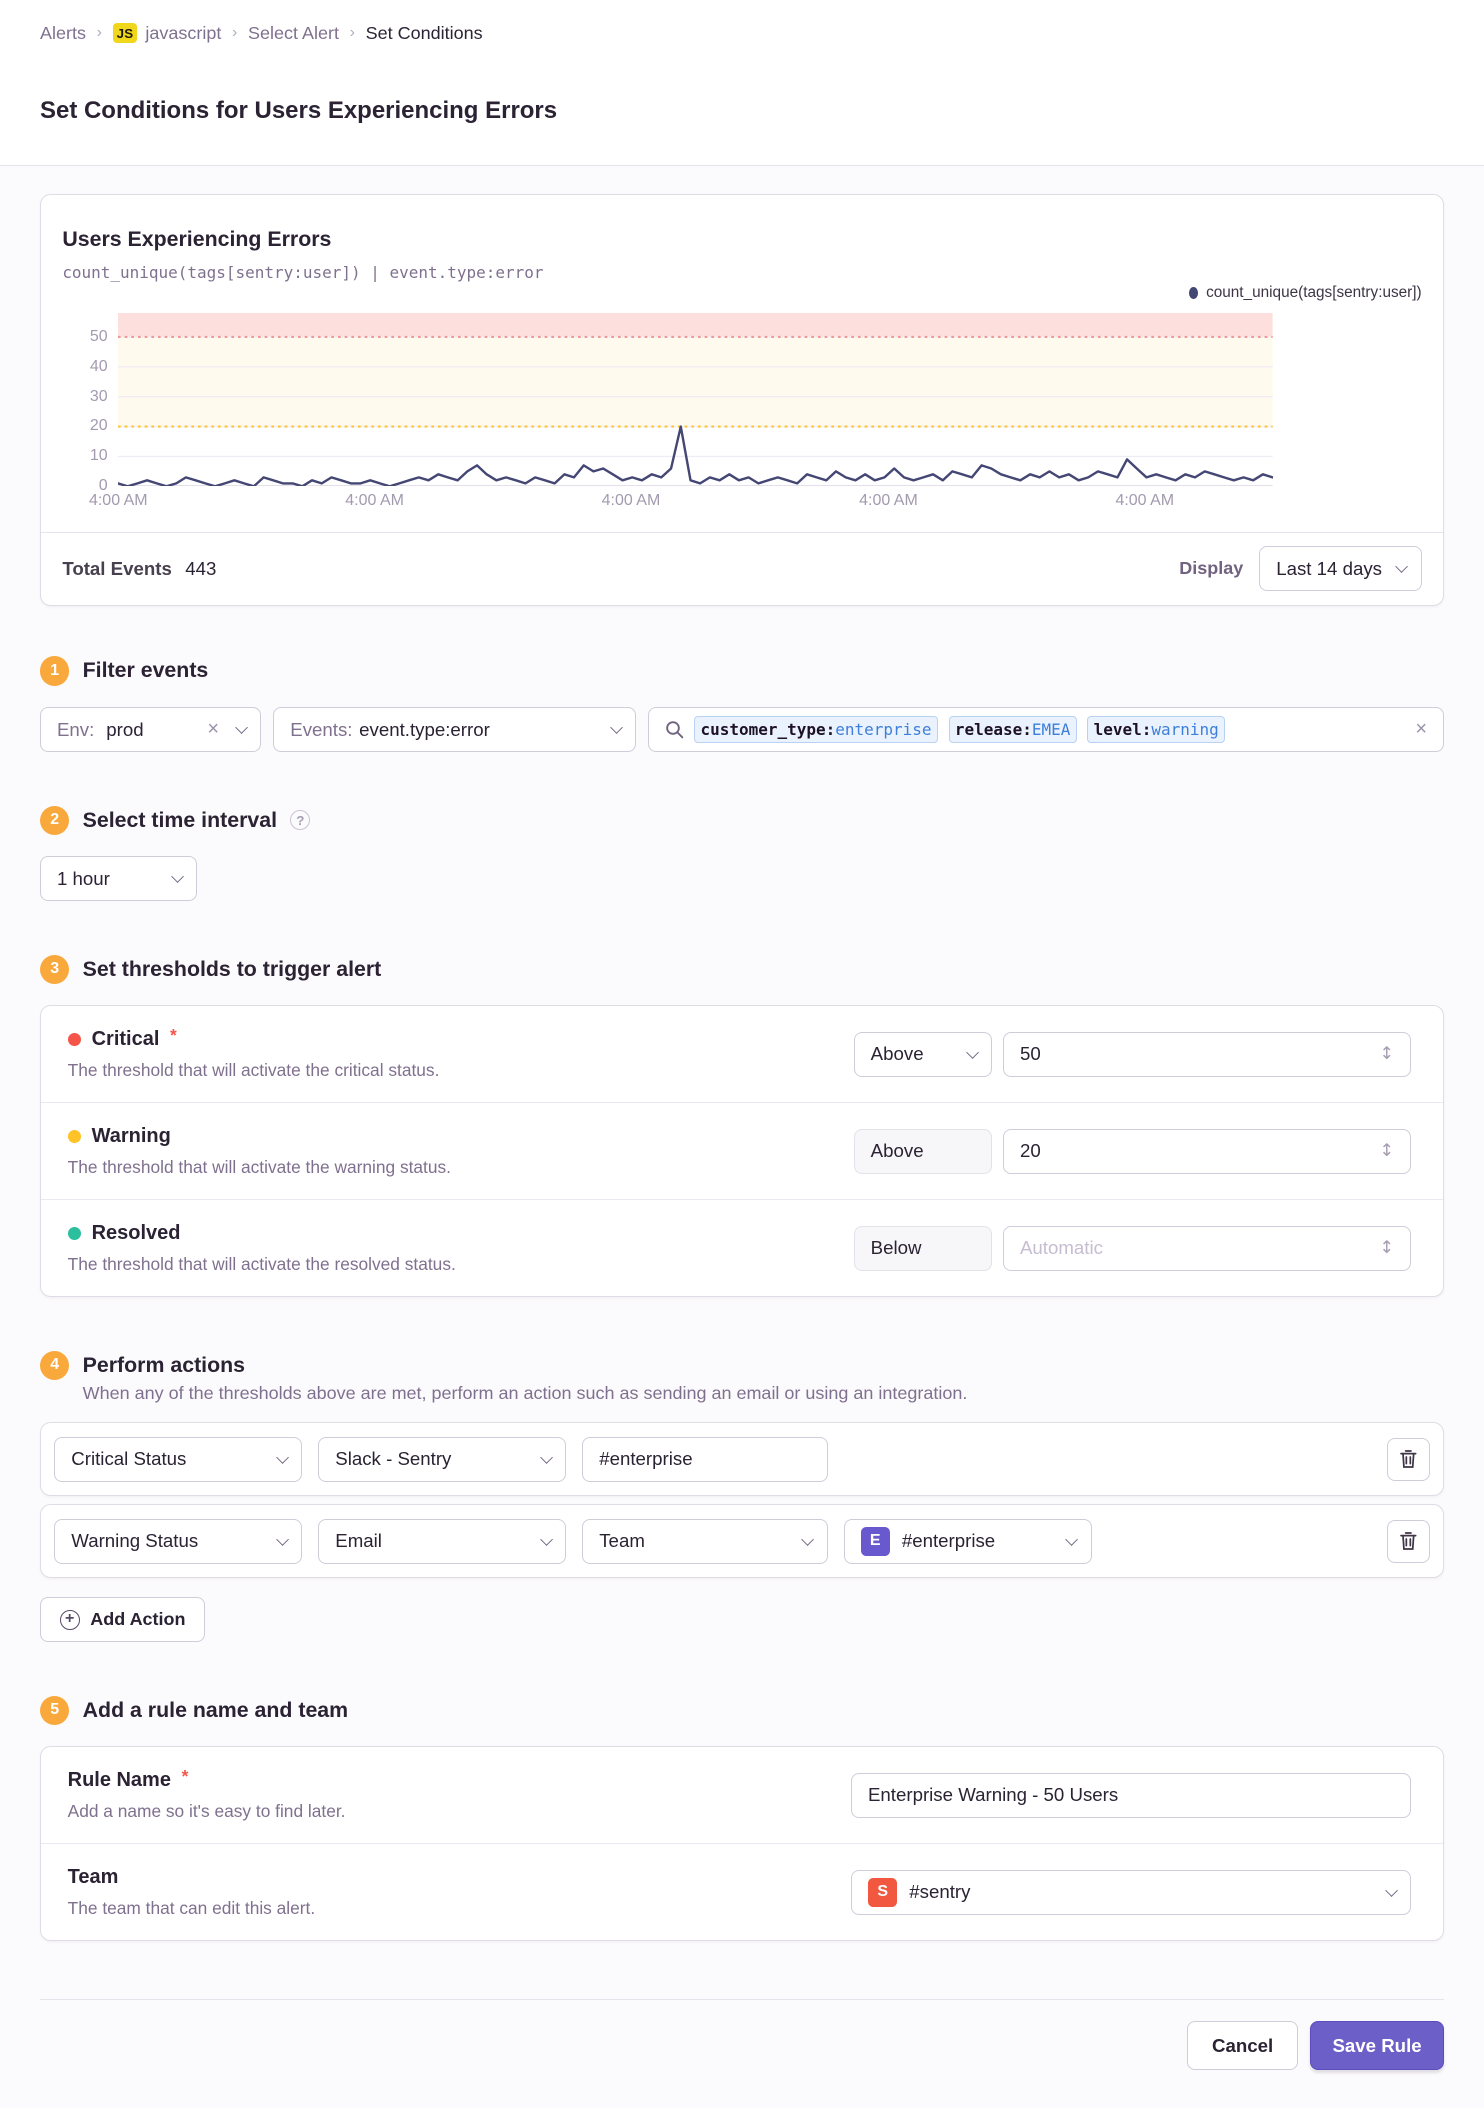  I want to click on team-picker-select: E #enterprise, so click(967, 1541).